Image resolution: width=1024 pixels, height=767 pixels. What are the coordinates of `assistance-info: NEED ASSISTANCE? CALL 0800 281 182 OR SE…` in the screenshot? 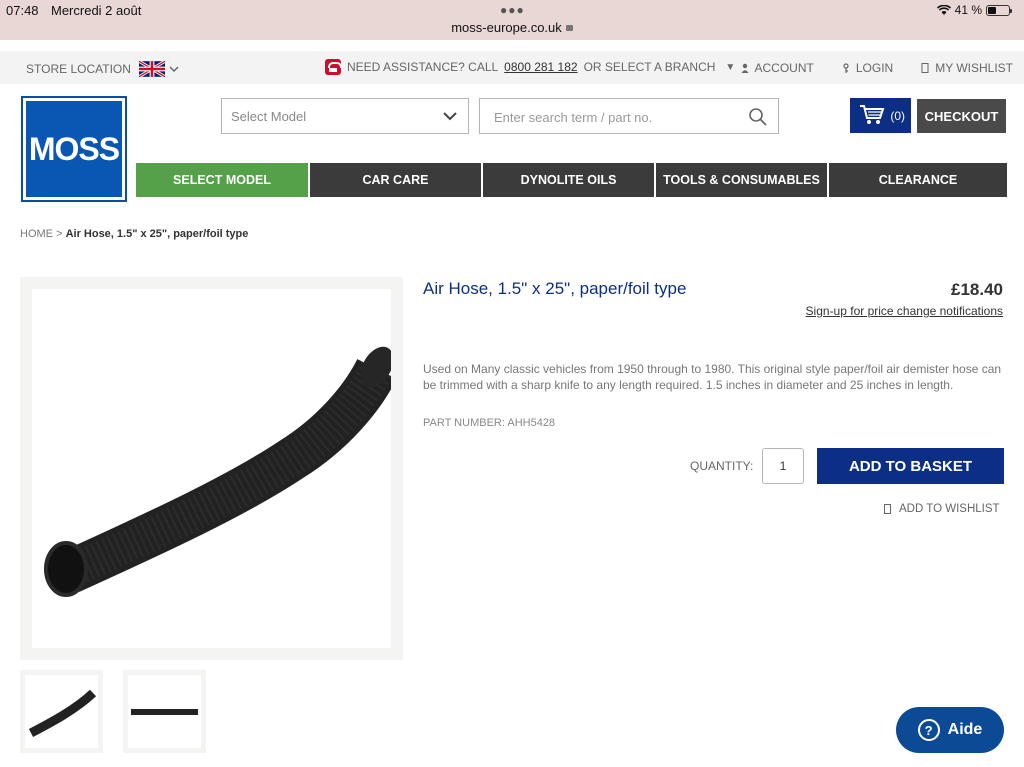 It's located at (530, 67).